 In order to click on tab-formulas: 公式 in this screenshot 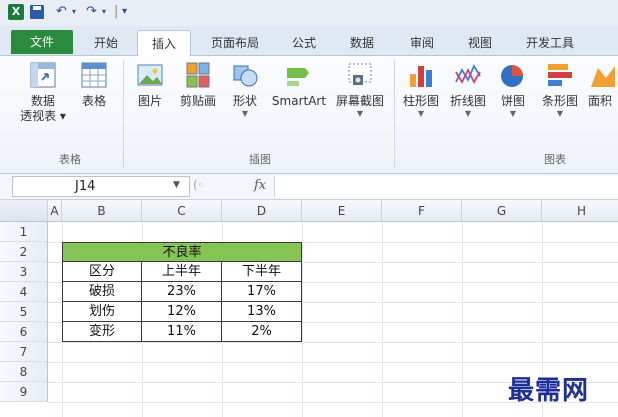, I will do `click(304, 43)`.